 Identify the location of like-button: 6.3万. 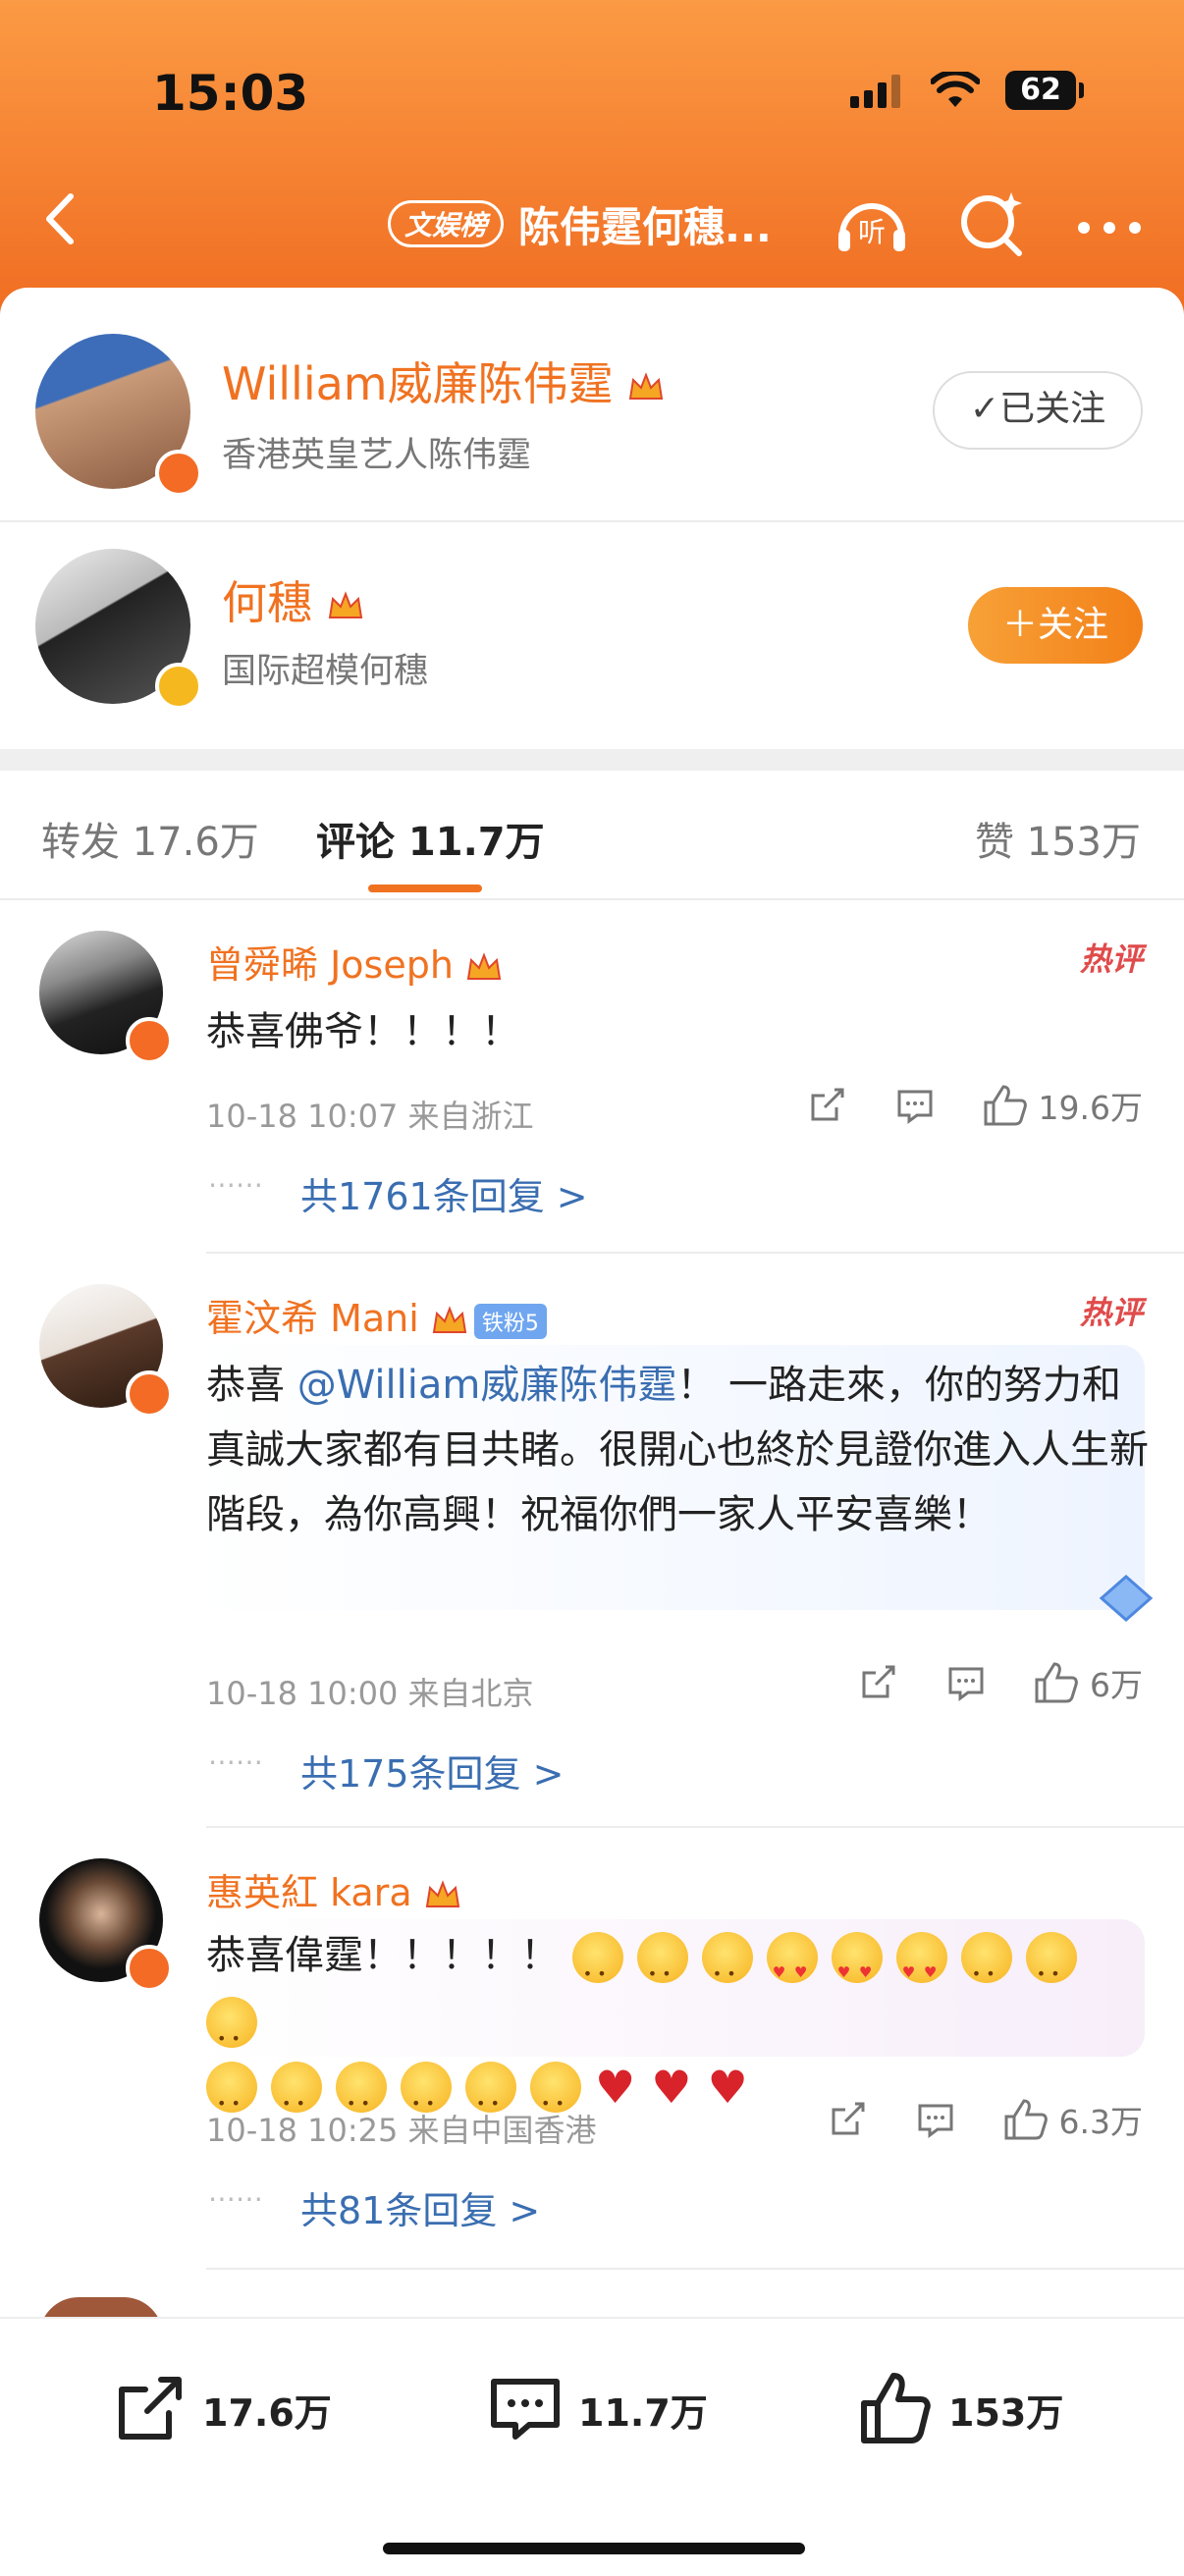
(1072, 2119).